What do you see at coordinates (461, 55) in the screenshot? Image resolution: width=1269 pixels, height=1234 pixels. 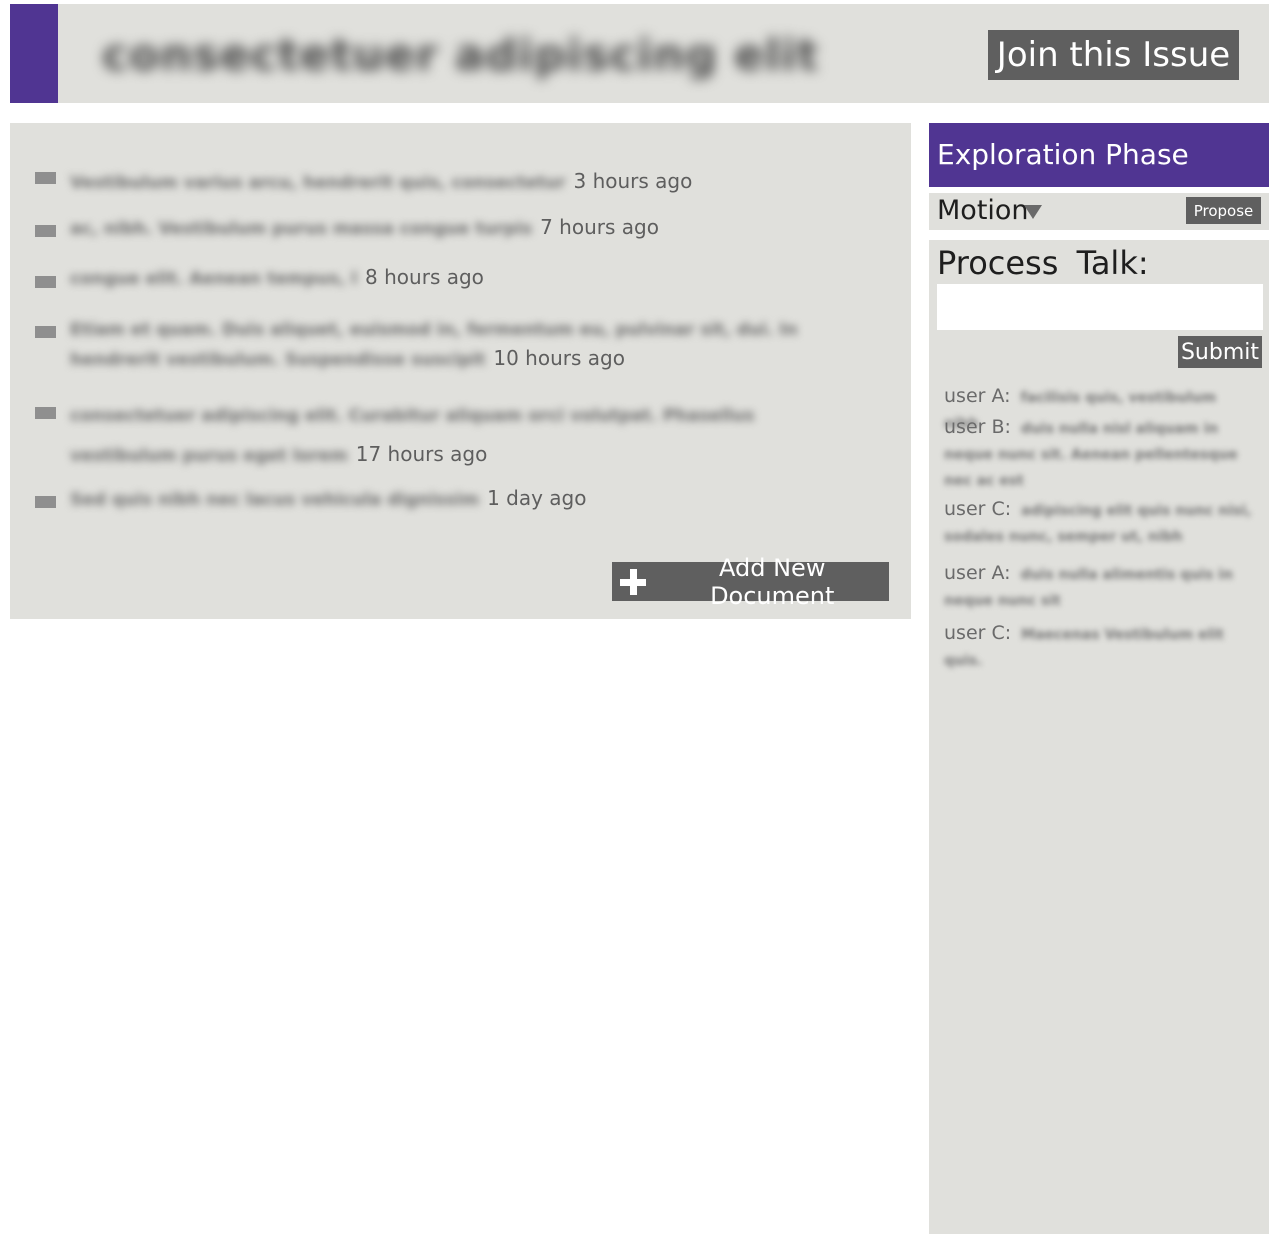 I see `issue-title: consectetuer adipiscing elit` at bounding box center [461, 55].